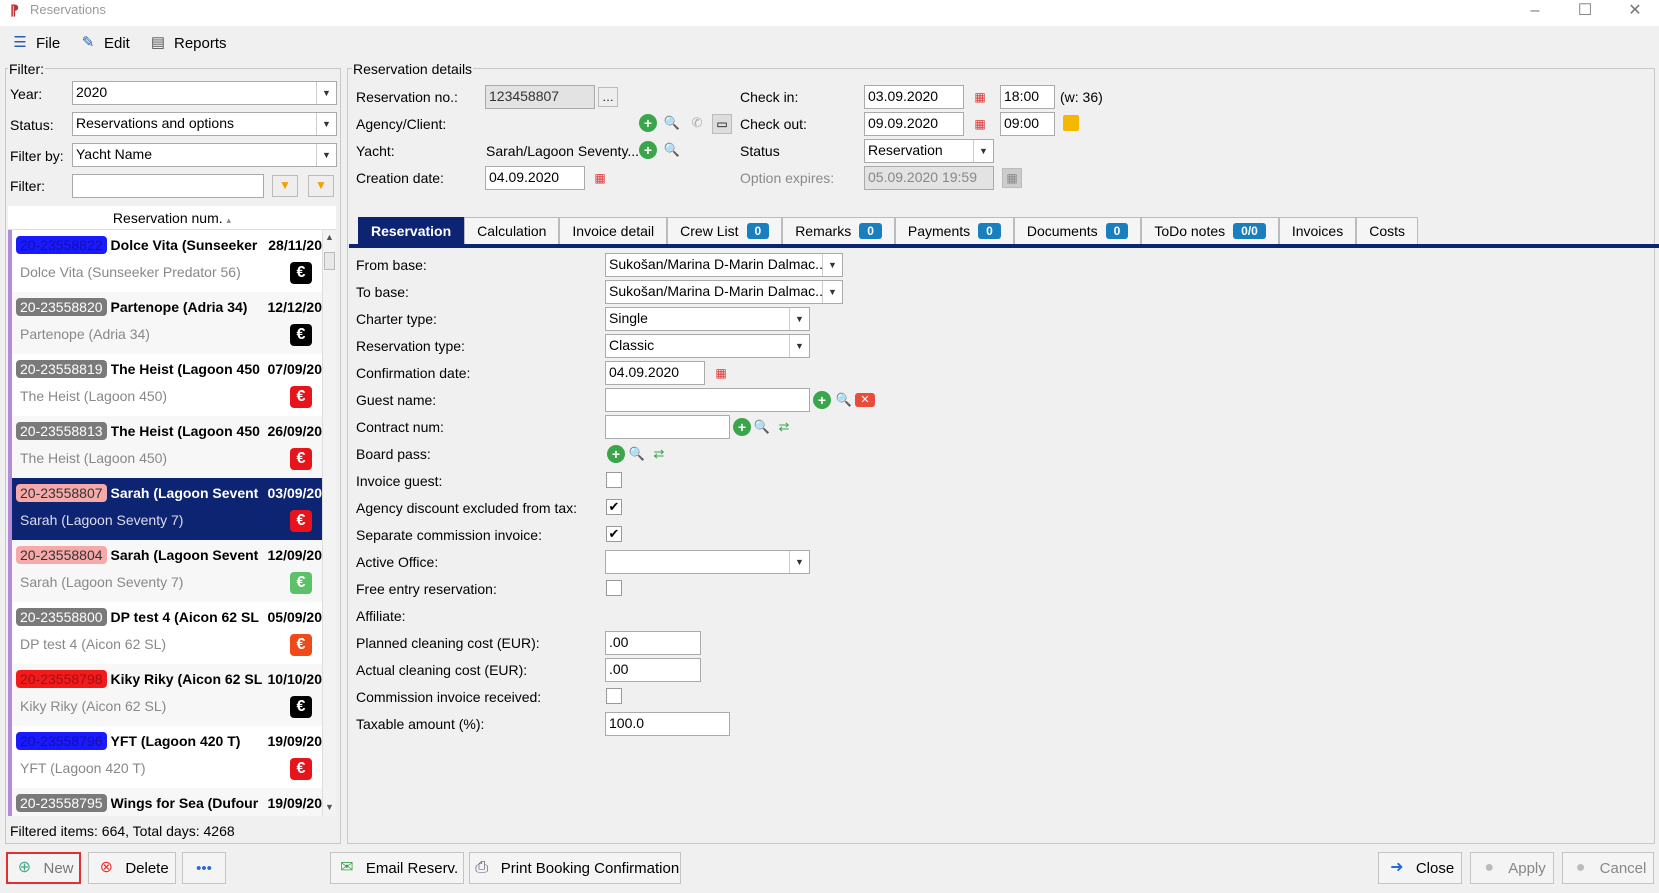 The width and height of the screenshot is (1659, 893). What do you see at coordinates (616, 454) in the screenshot?
I see `add-board-pass-icon: +` at bounding box center [616, 454].